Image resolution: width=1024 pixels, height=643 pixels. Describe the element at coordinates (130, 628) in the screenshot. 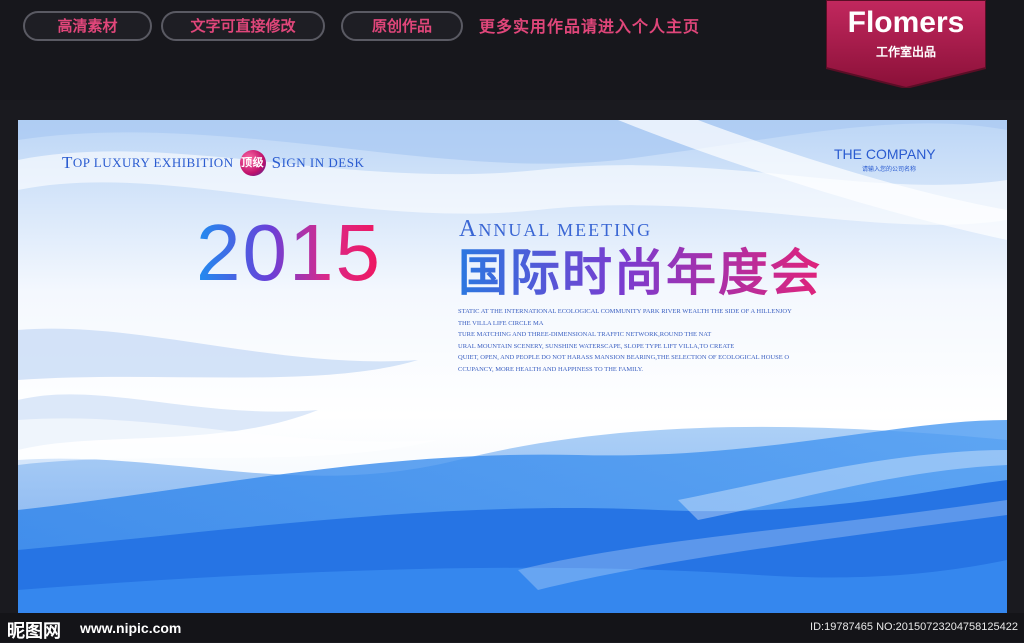

I see `watermark-url: www.nipic.com` at that location.